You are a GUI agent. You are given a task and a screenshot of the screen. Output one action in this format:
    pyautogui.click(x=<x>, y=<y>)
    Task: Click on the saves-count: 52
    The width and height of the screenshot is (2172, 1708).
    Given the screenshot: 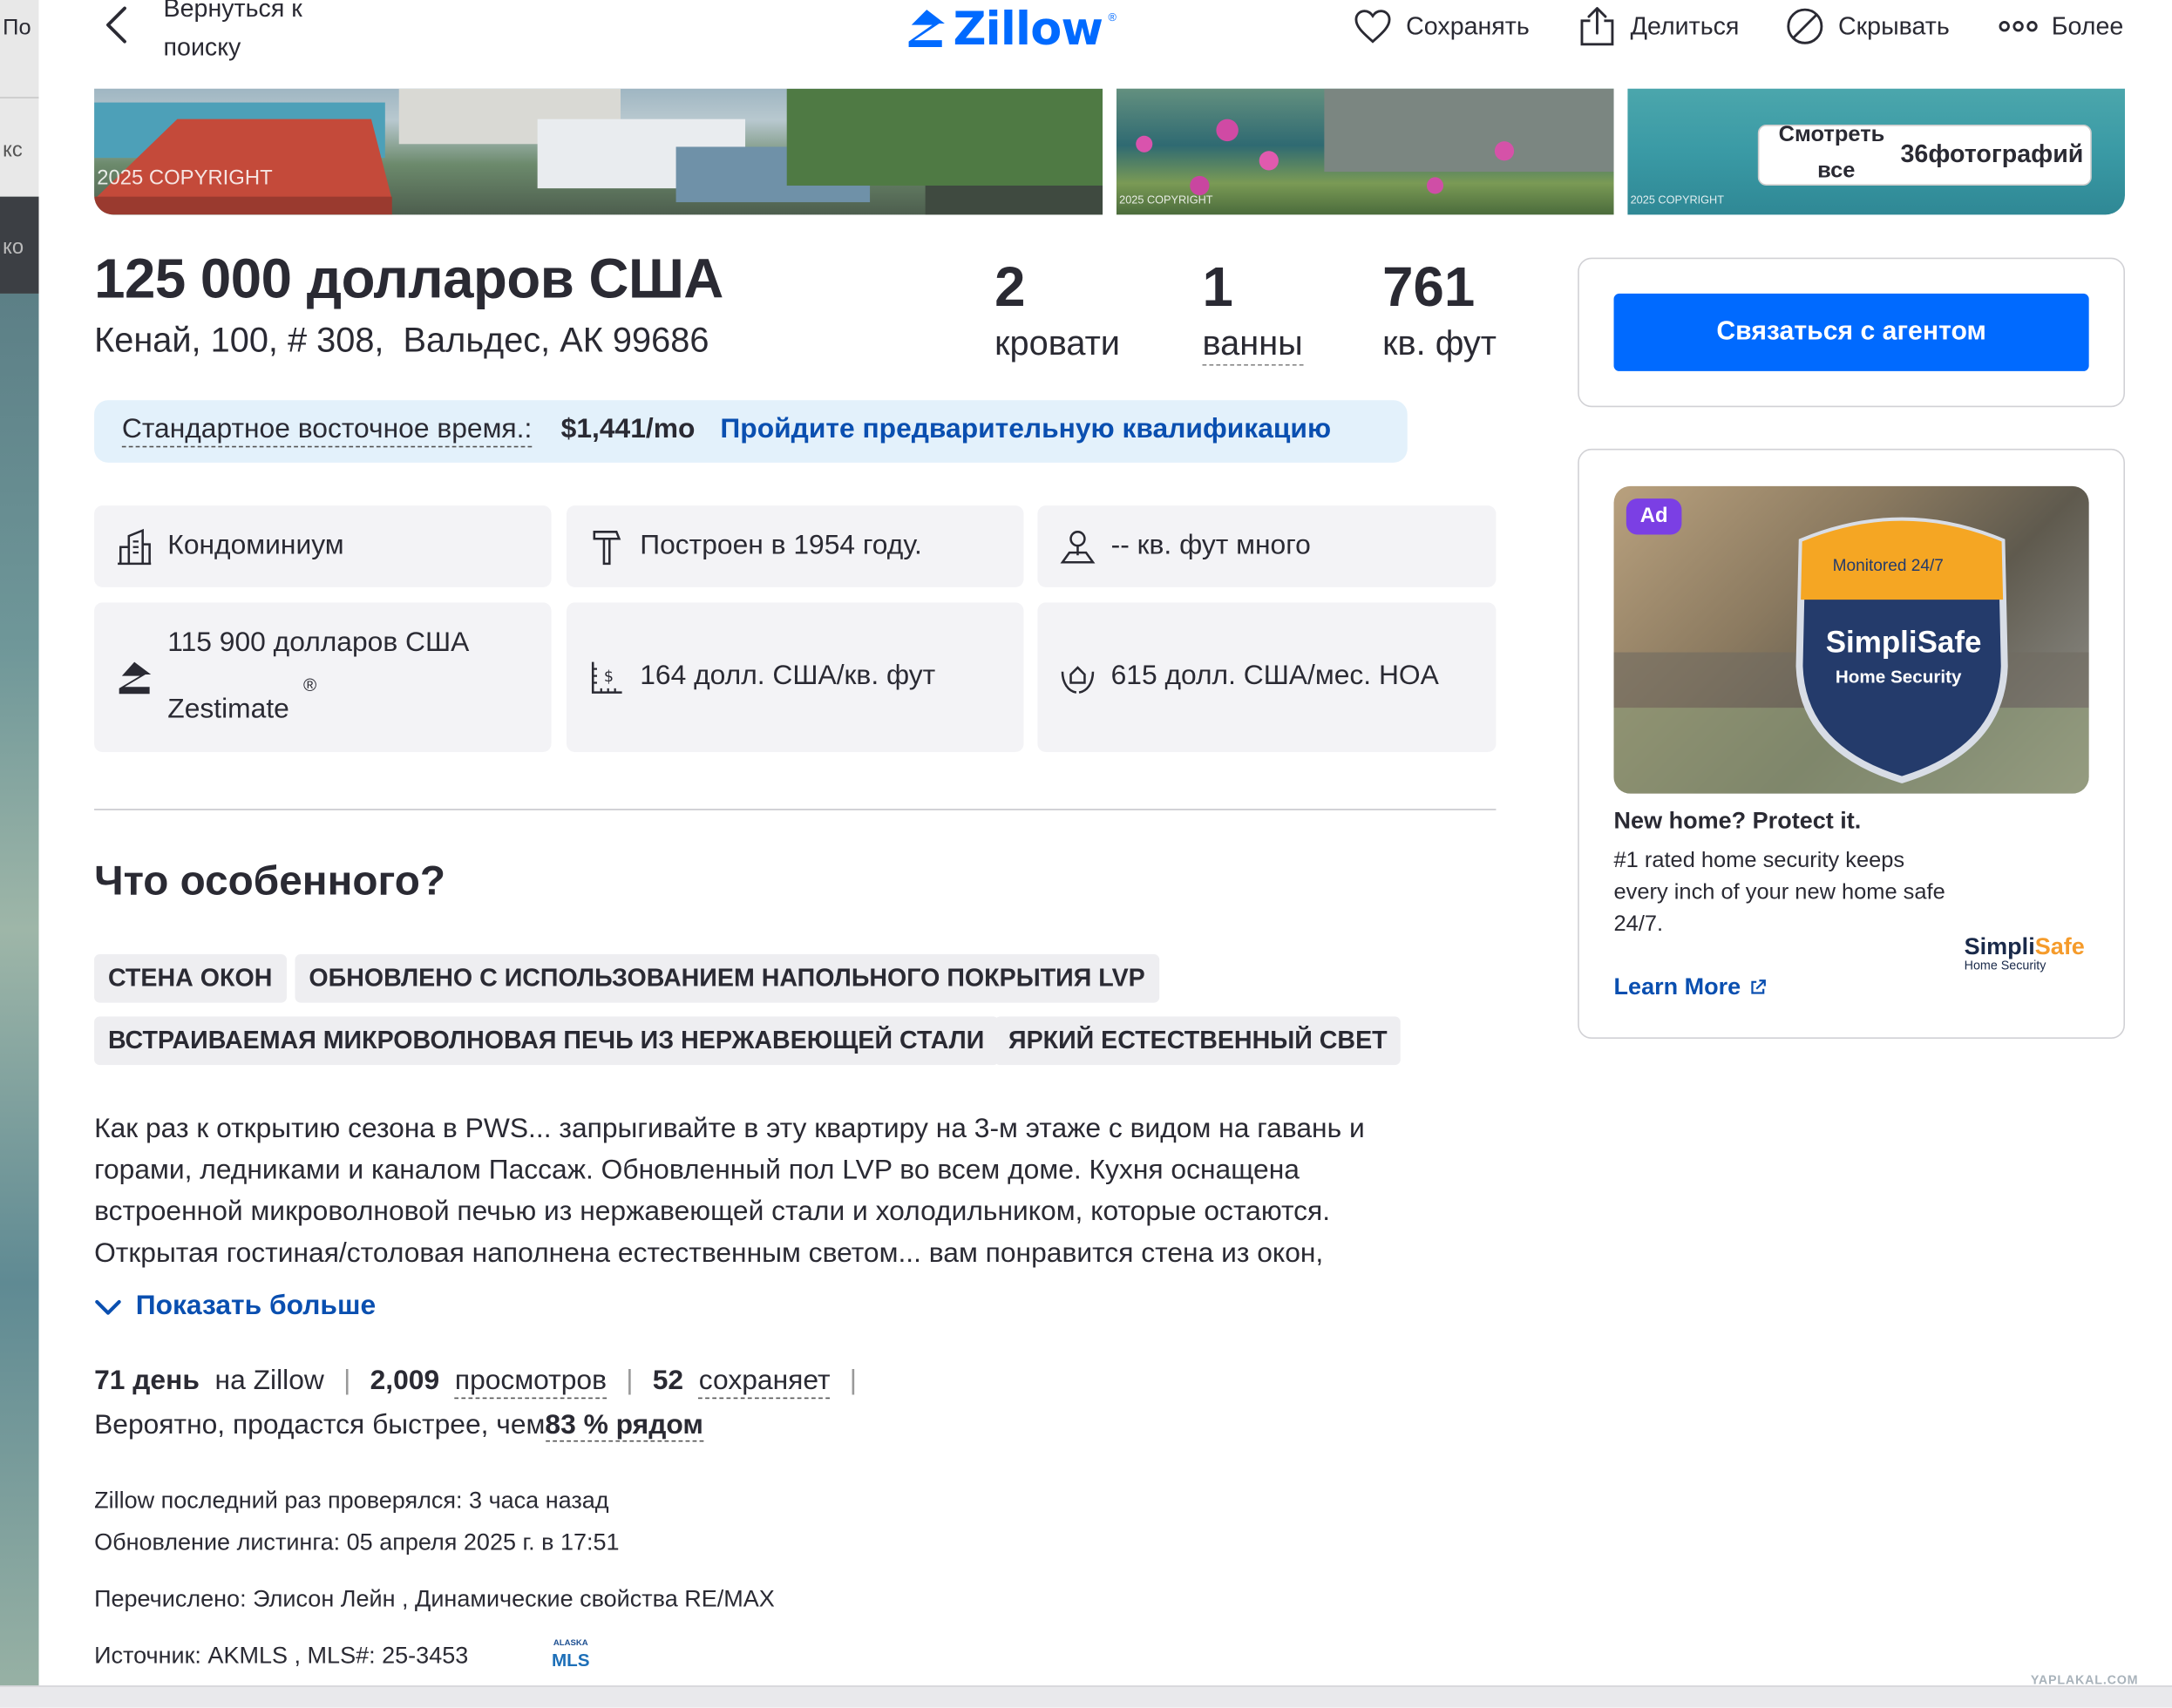 What is the action you would take?
    pyautogui.click(x=668, y=1381)
    